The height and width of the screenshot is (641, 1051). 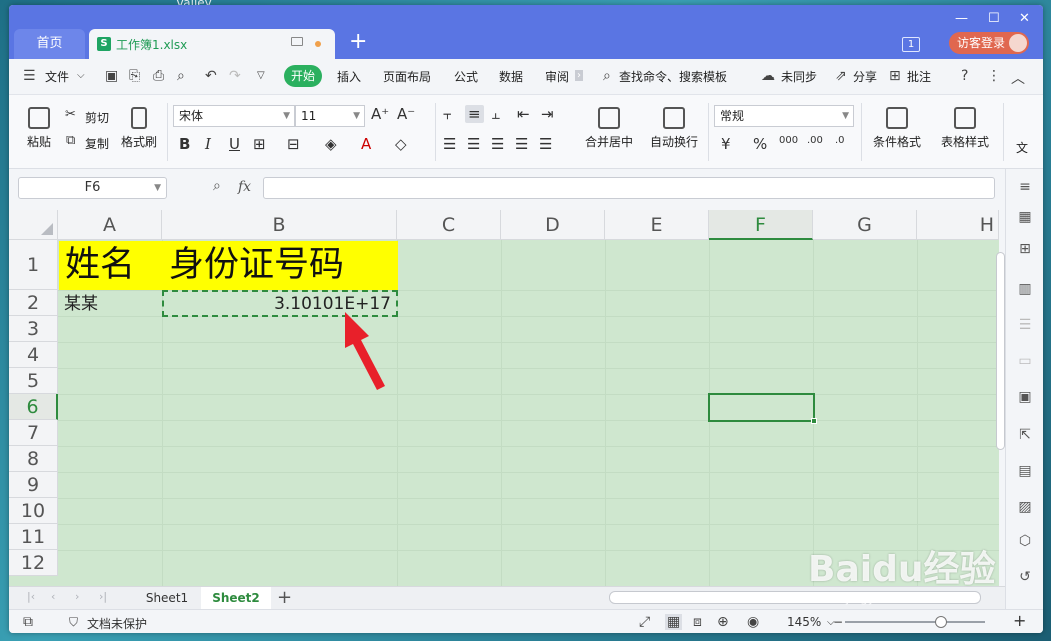 I want to click on page-break-icon: ⧈, so click(x=697, y=622).